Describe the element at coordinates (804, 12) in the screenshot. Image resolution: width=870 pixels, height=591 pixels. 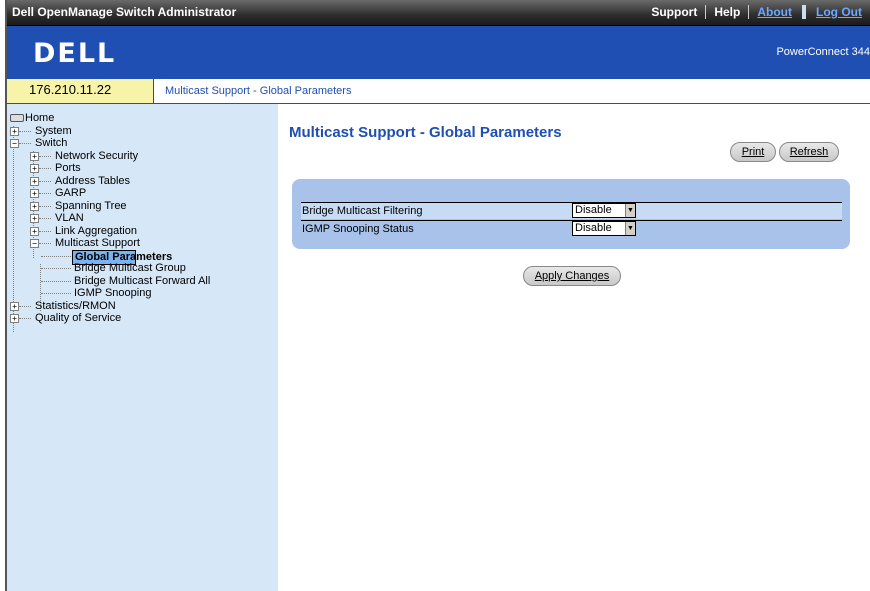
I see `divider` at that location.